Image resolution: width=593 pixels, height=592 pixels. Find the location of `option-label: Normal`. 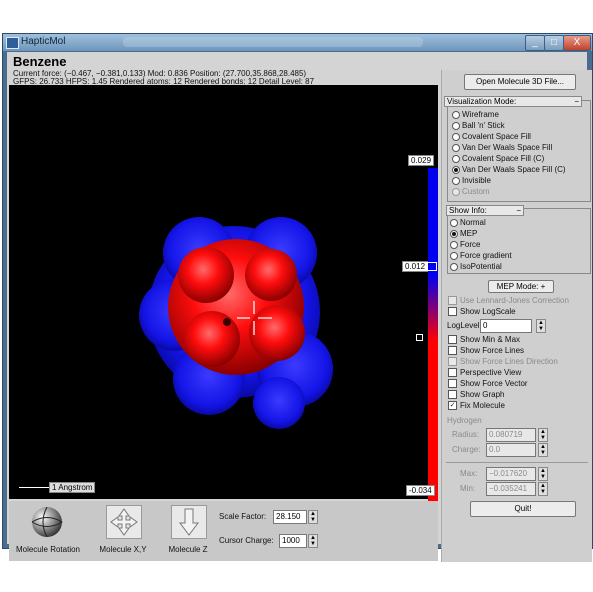

option-label: Normal is located at coordinates (473, 222).